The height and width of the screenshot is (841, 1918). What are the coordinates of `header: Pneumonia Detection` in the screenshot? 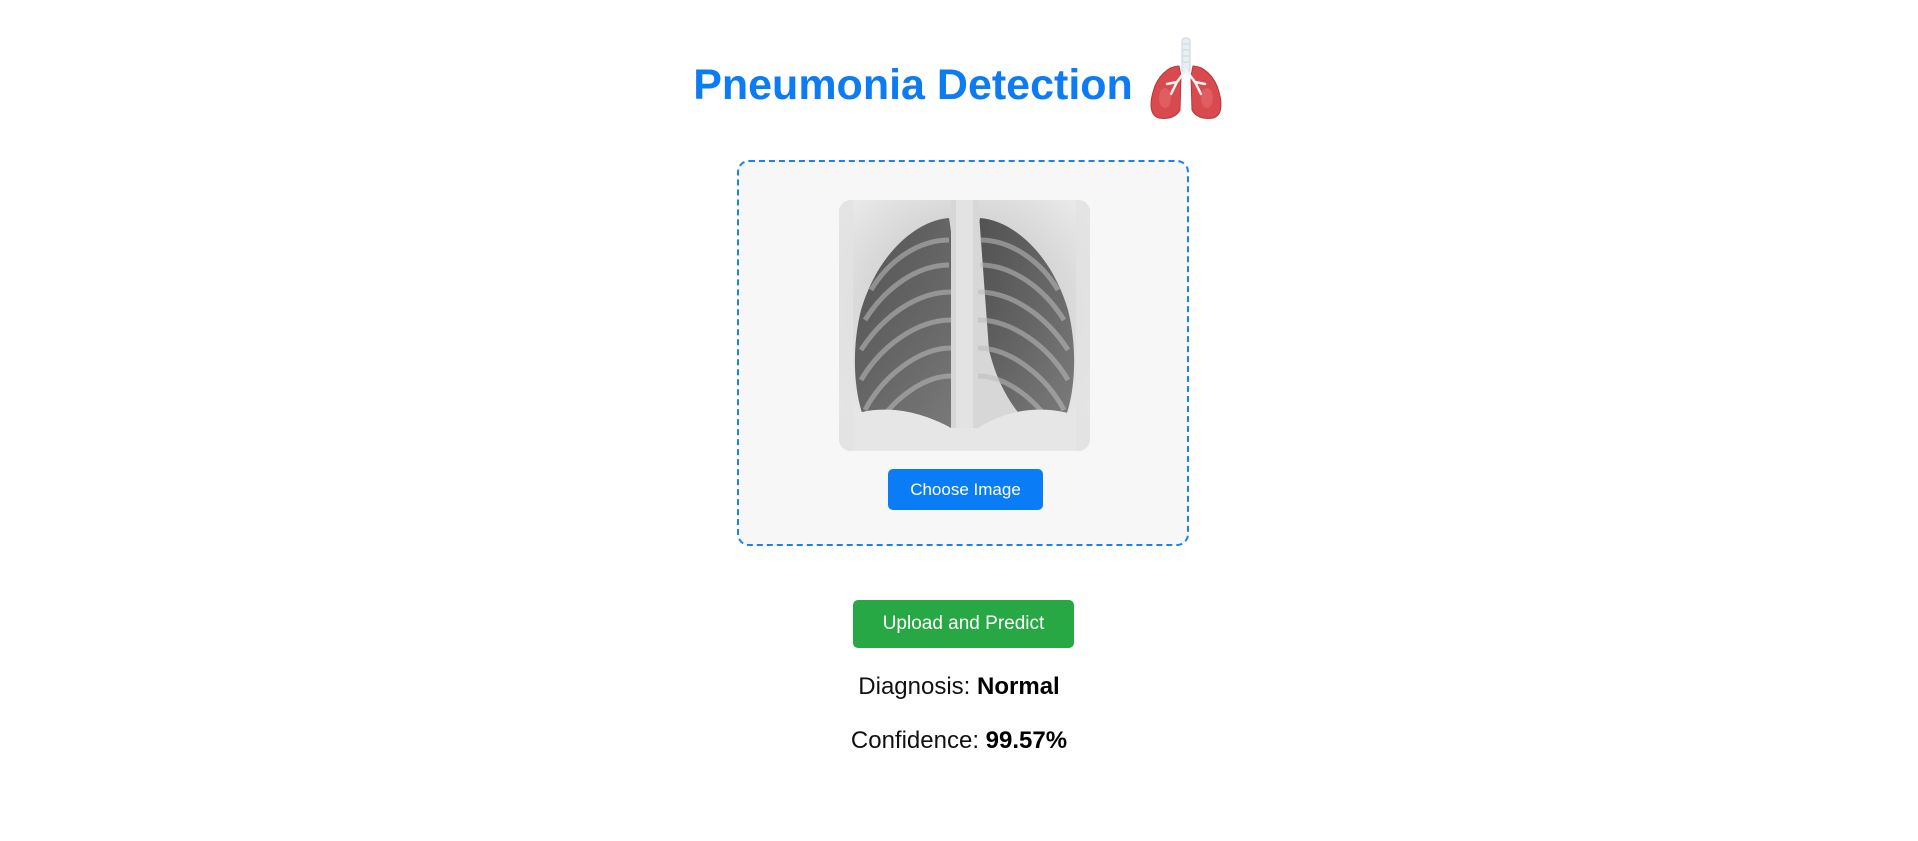 It's located at (959, 85).